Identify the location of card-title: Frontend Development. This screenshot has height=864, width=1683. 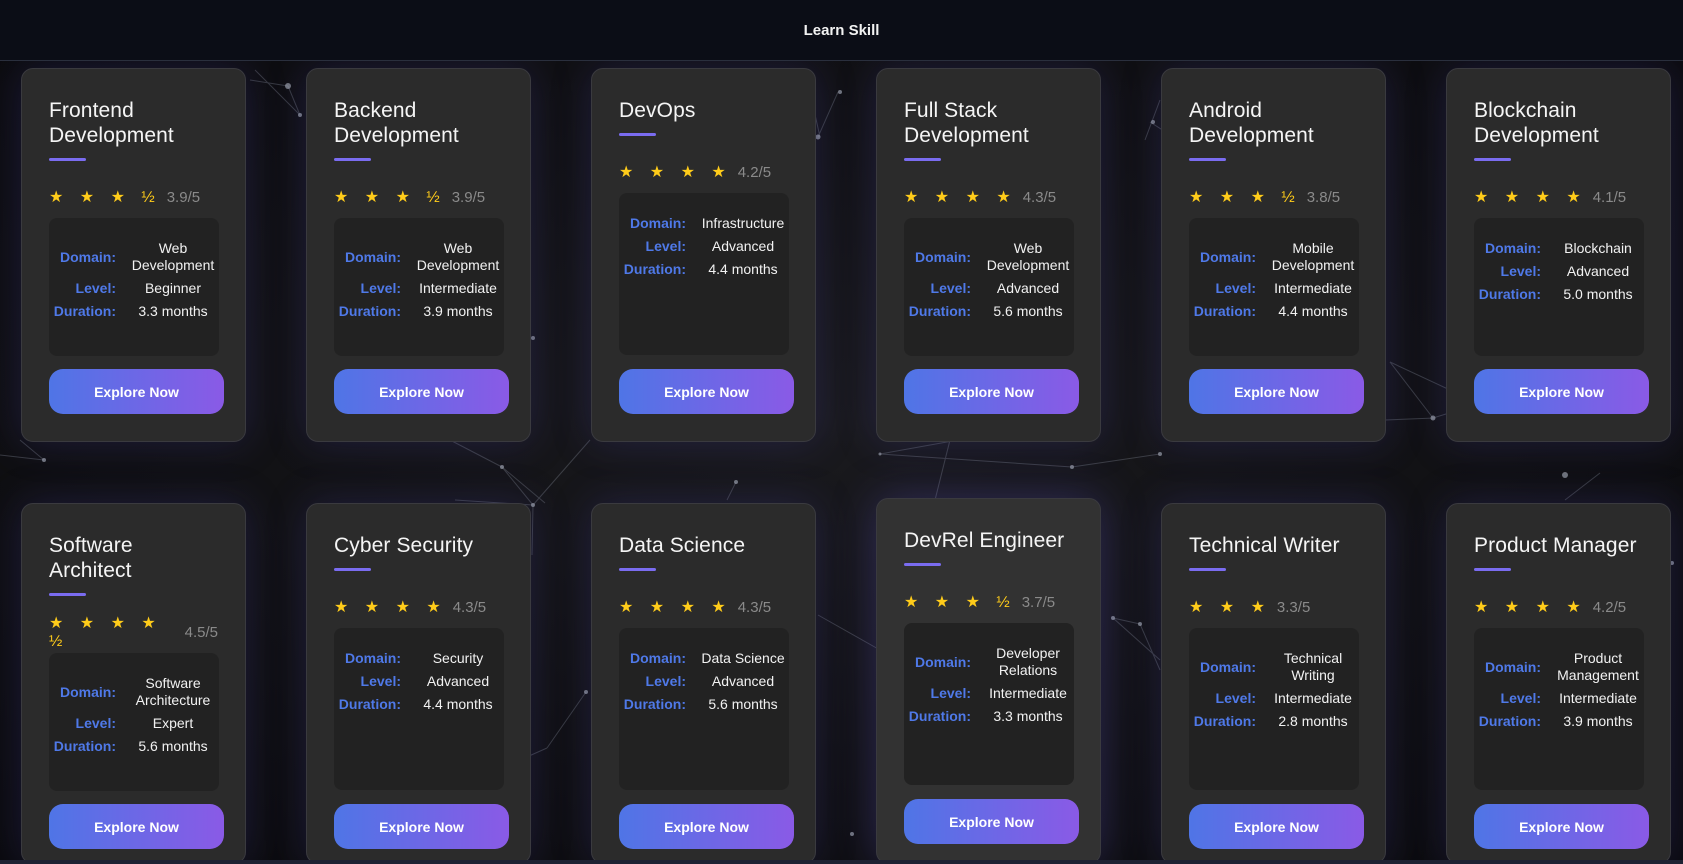
(111, 123).